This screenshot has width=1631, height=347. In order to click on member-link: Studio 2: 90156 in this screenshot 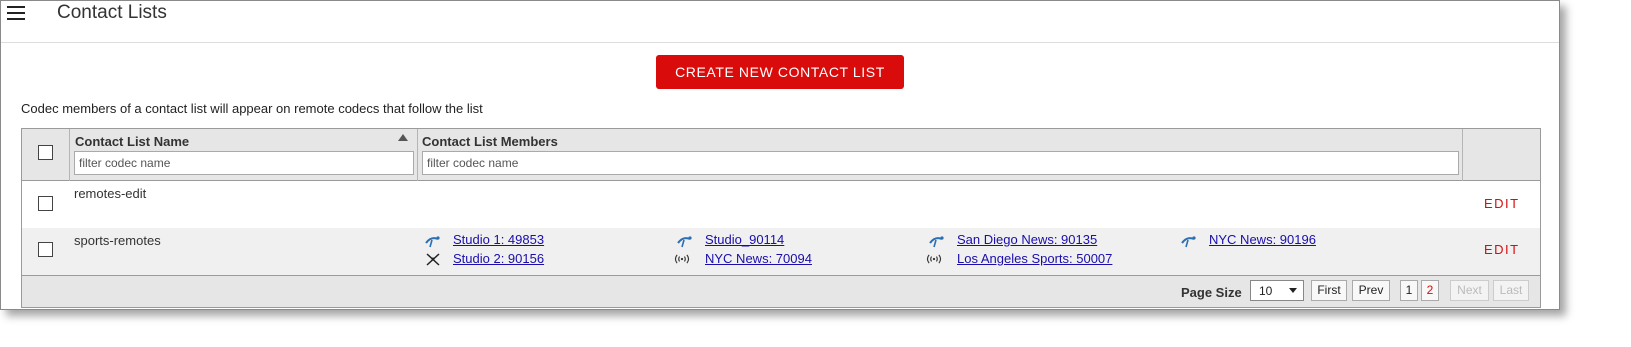, I will do `click(498, 258)`.